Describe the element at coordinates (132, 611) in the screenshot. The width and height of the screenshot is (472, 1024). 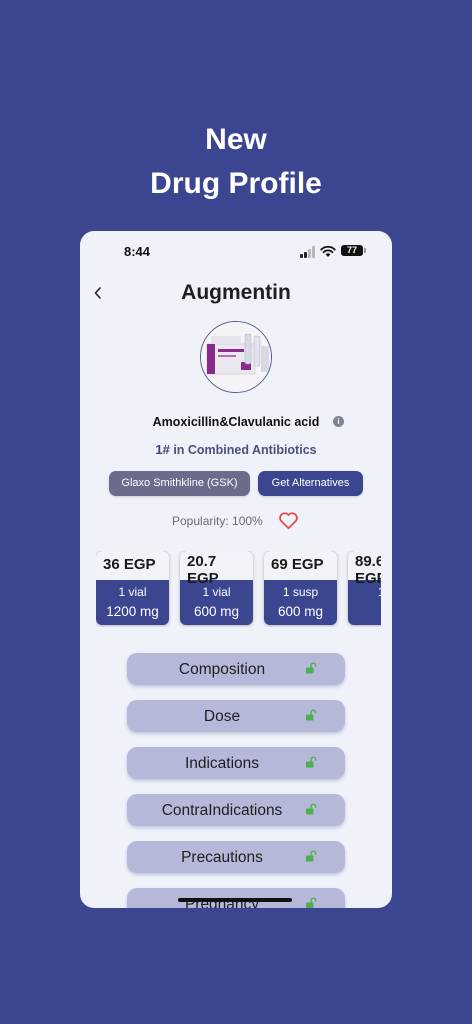
I see `price-strength: 1200 mg` at that location.